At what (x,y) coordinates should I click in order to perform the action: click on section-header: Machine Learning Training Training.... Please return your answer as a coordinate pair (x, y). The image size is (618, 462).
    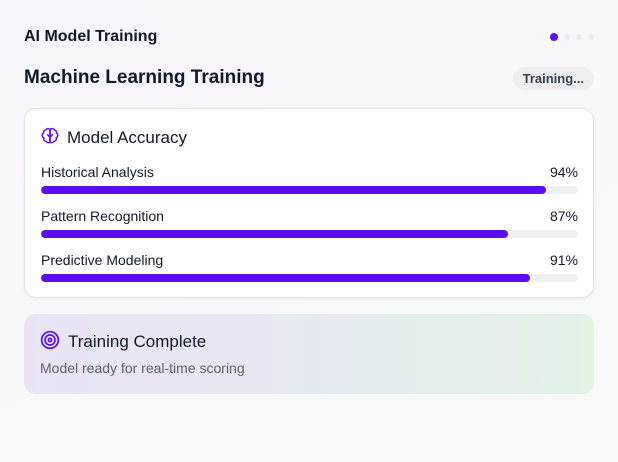
    Looking at the image, I should click on (309, 78).